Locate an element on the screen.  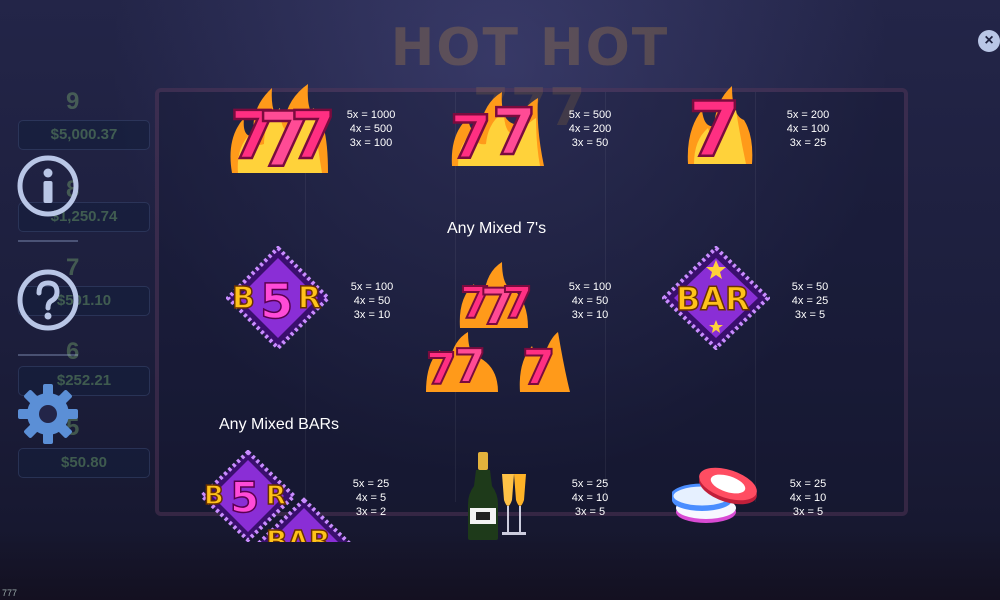
champagne-symbol is located at coordinates (498, 498).